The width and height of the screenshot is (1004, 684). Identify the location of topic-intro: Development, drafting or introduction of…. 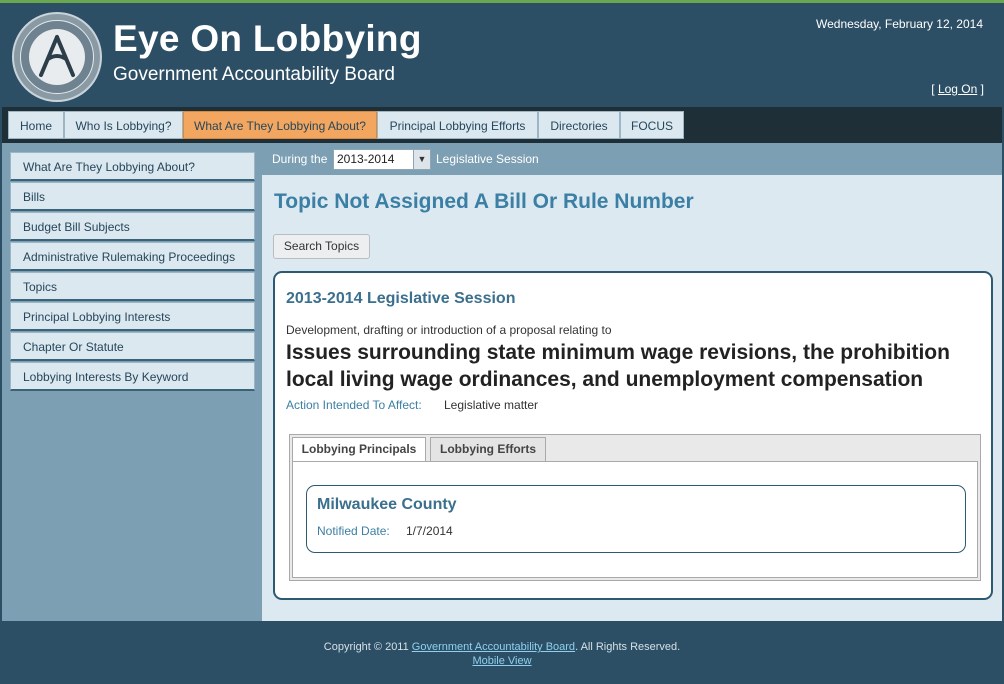
(449, 330).